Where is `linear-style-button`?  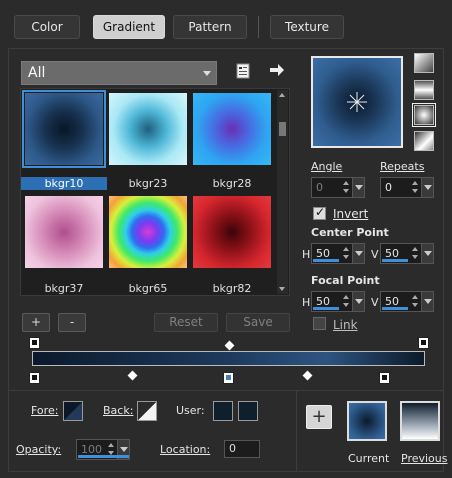 linear-style-button is located at coordinates (424, 63).